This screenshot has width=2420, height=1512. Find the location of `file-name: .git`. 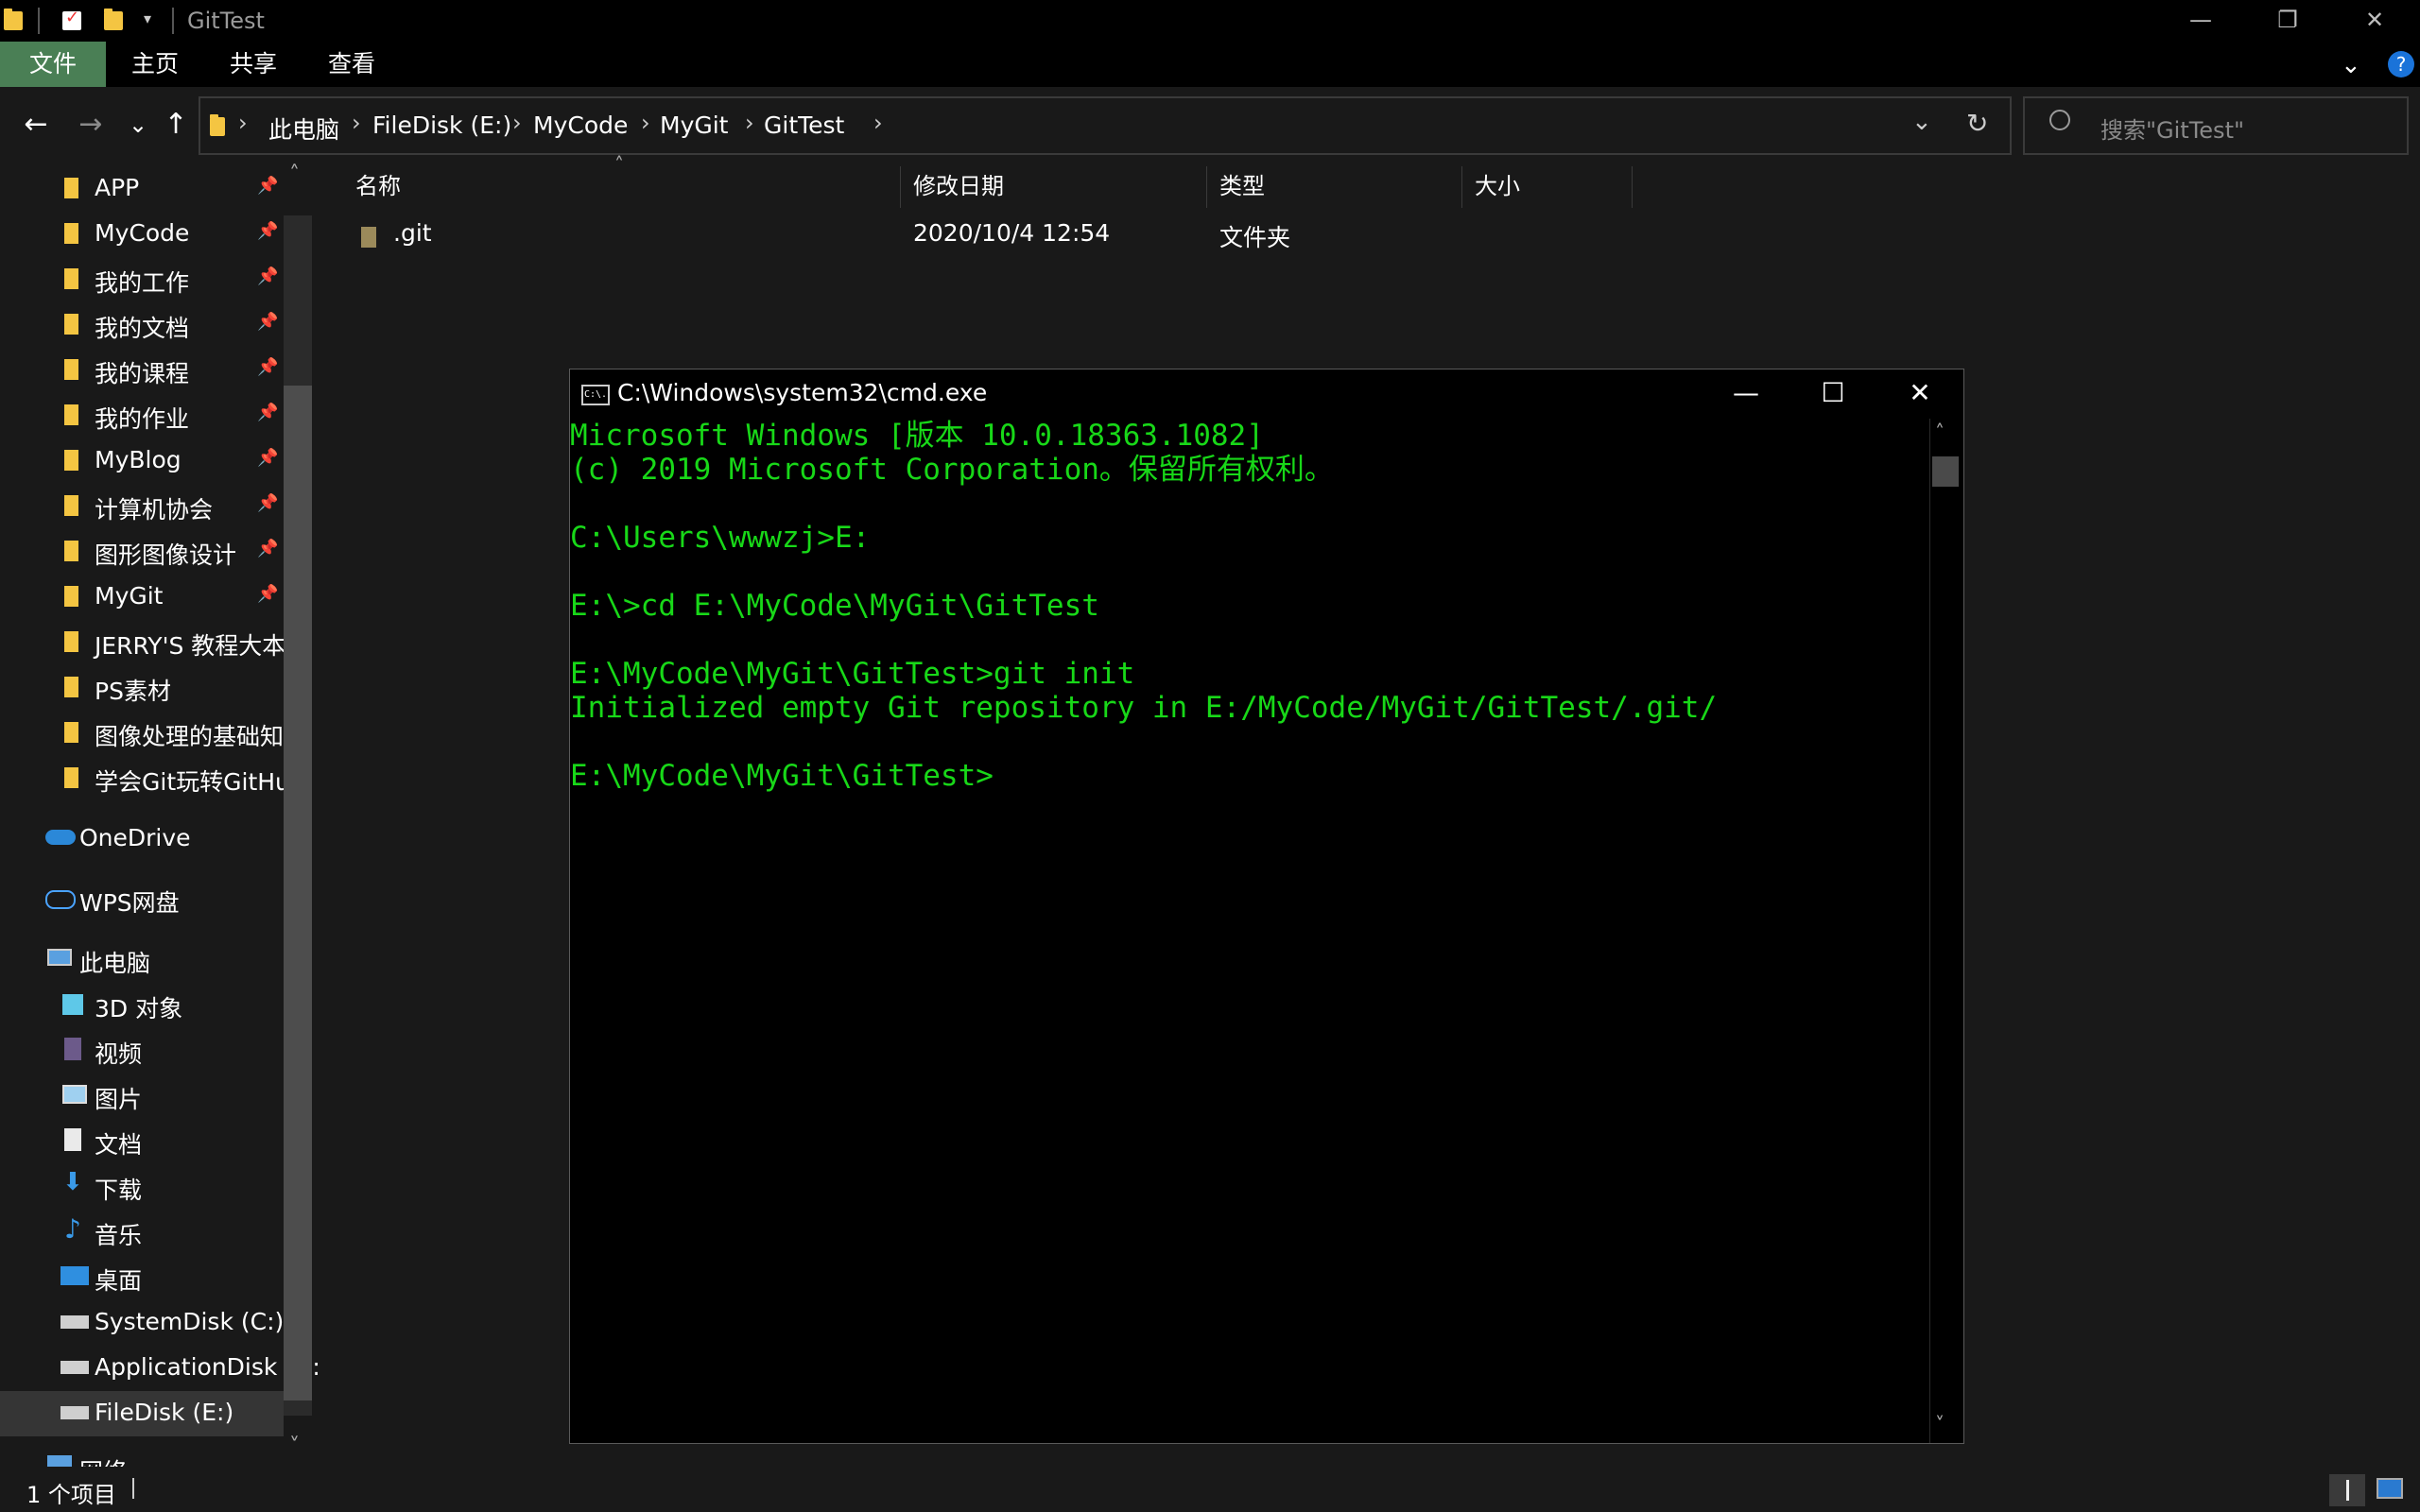

file-name: .git is located at coordinates (412, 233).